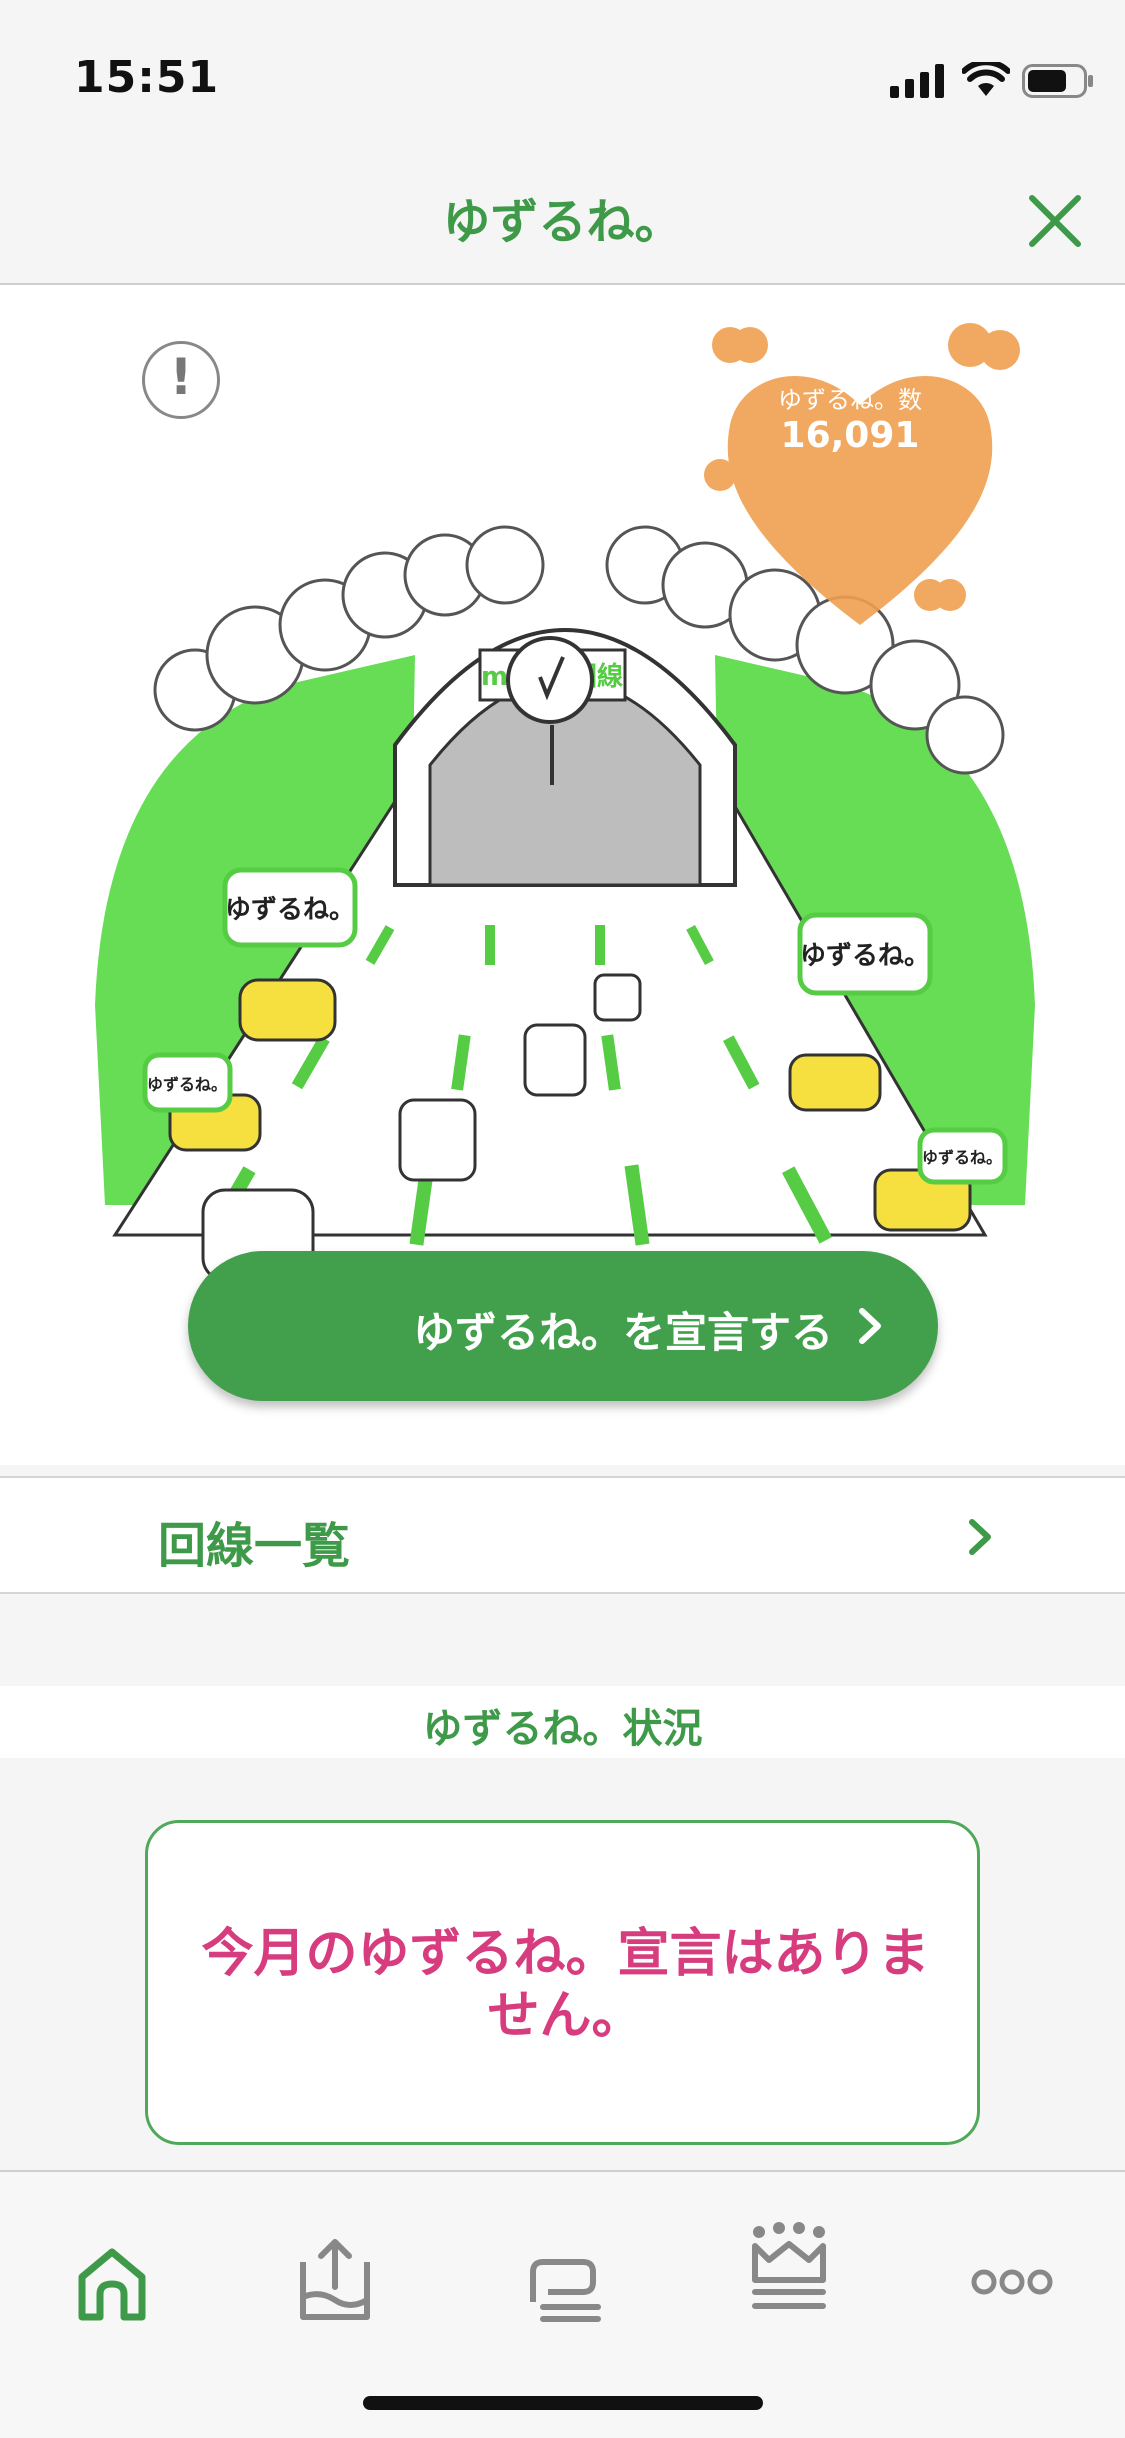 The width and height of the screenshot is (1125, 2438). What do you see at coordinates (850, 435) in the screenshot?
I see `heart-count-value: 16,091` at bounding box center [850, 435].